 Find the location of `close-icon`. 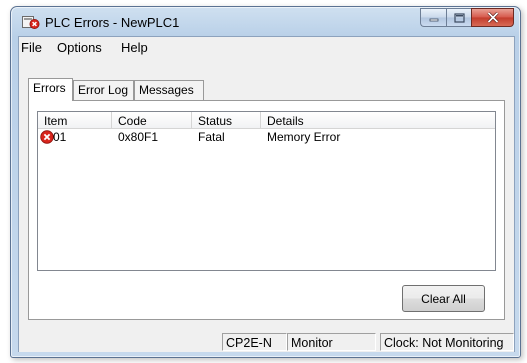

close-icon is located at coordinates (492, 17).